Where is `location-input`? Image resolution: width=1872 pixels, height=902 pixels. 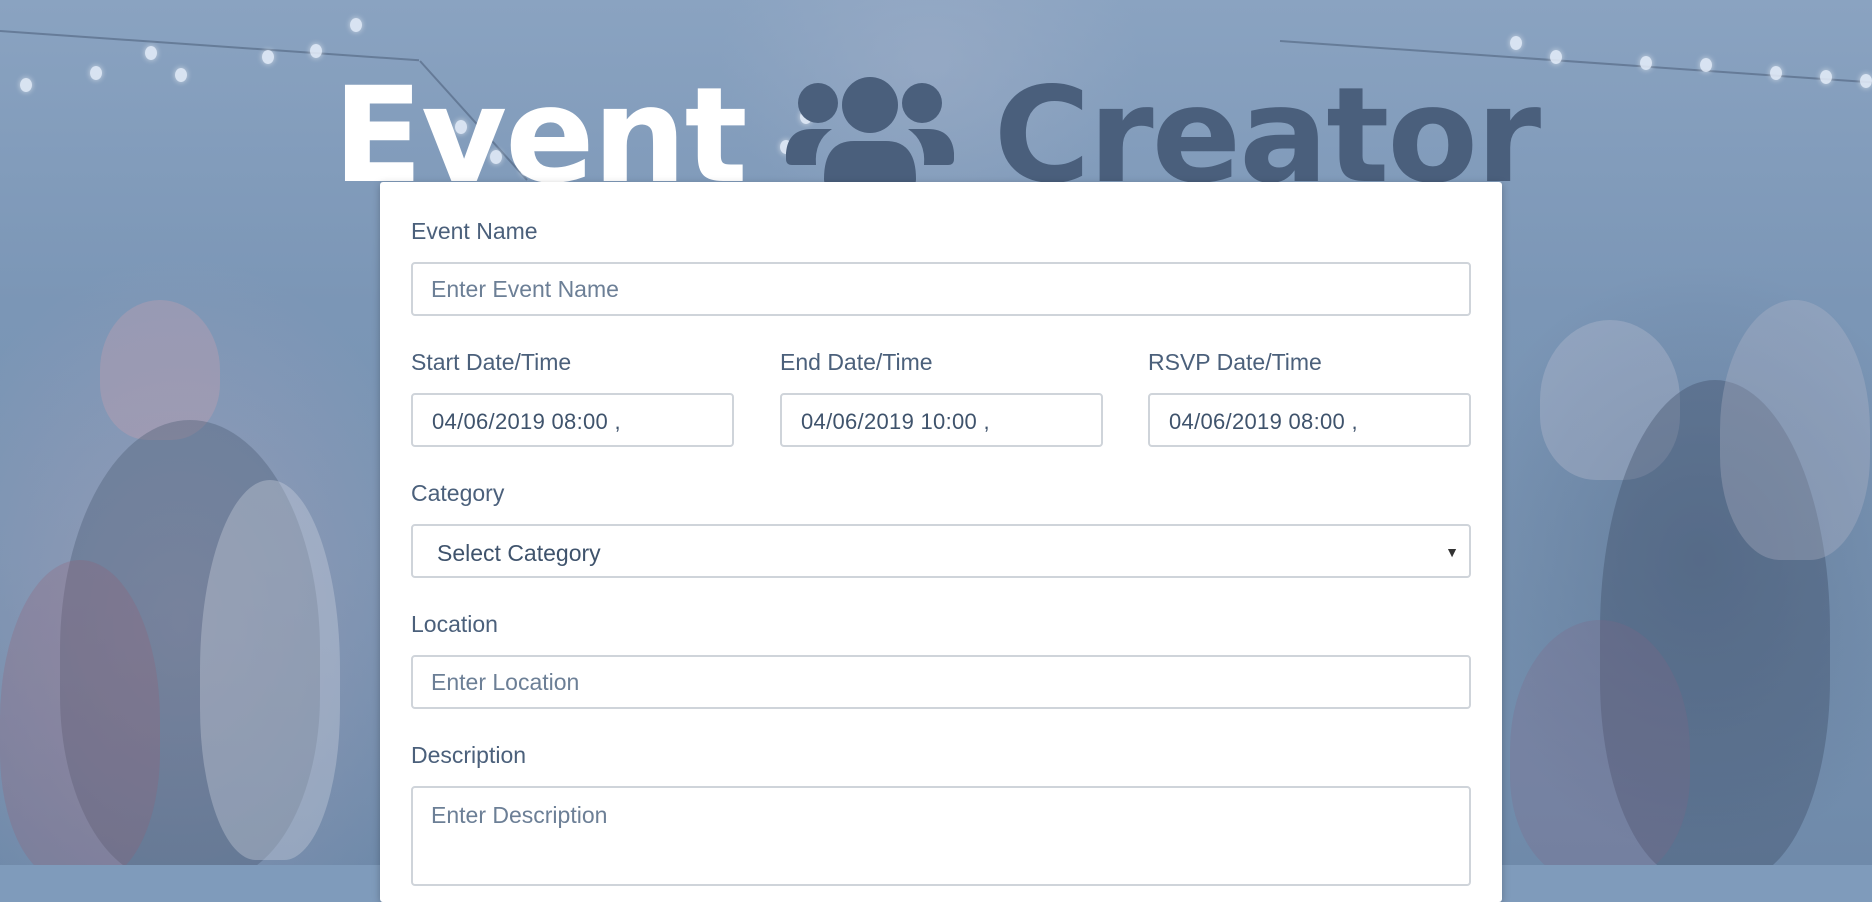
location-input is located at coordinates (941, 682).